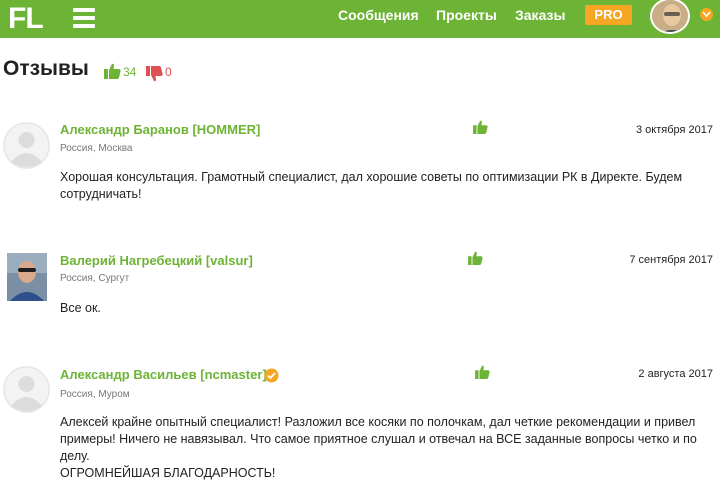 This screenshot has height=480, width=720. I want to click on positive-reviews-count: 34, so click(129, 72).